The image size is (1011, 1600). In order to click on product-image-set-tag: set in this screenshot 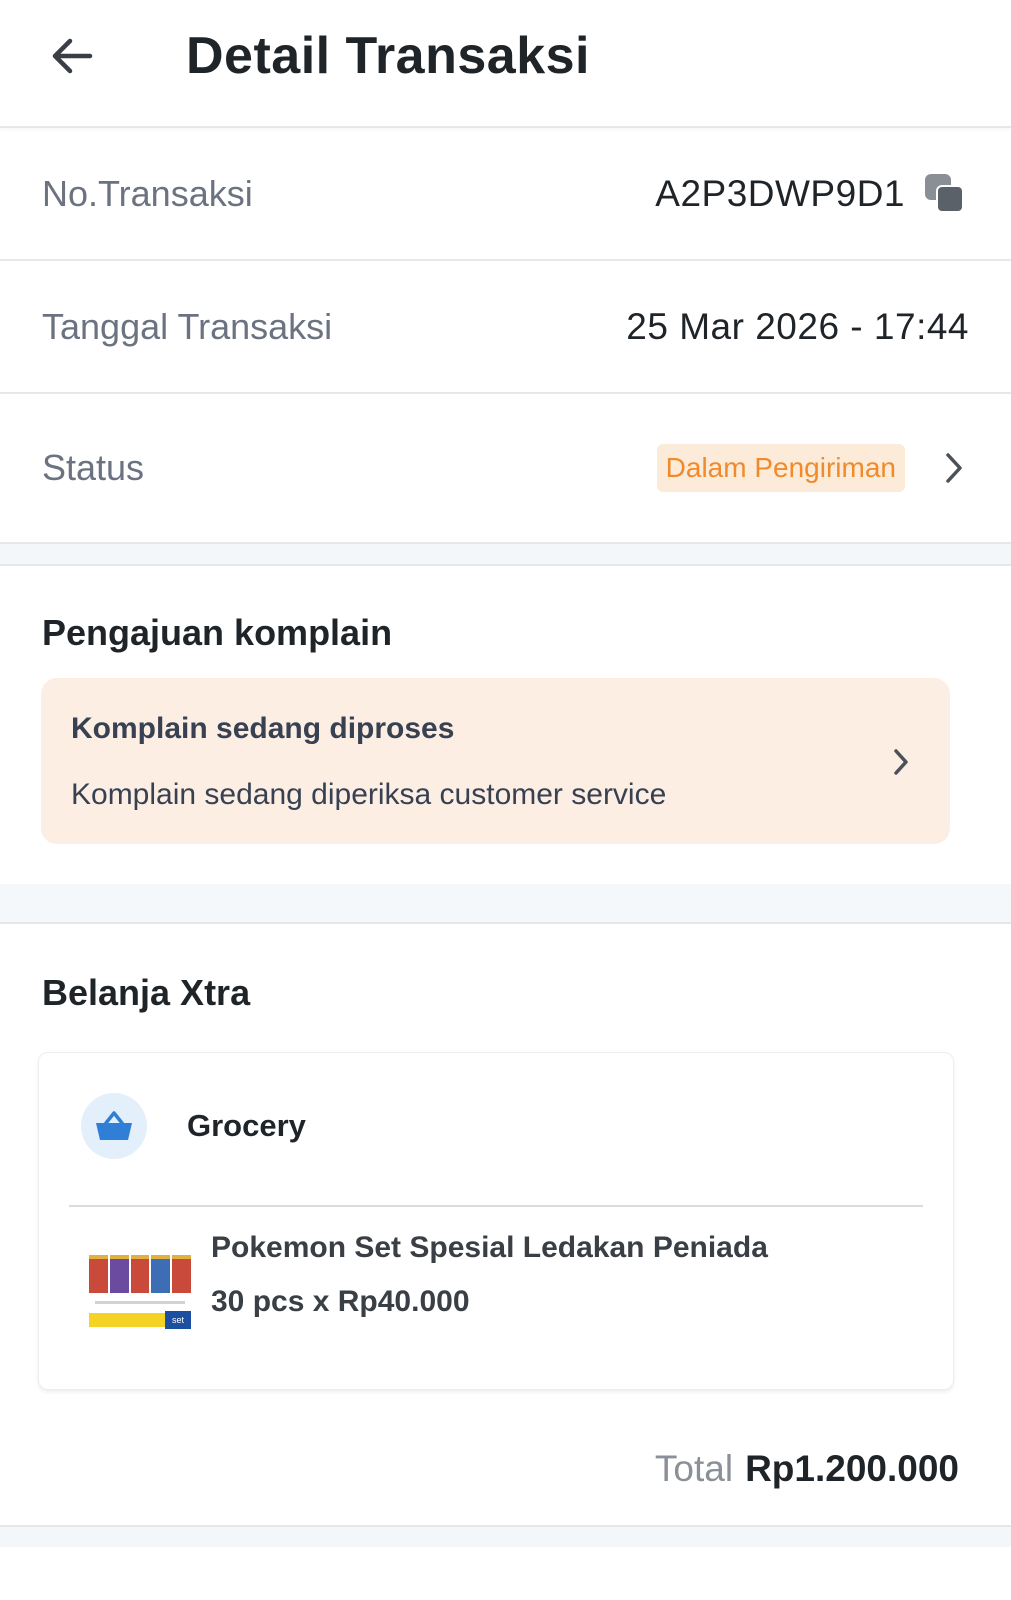, I will do `click(178, 1320)`.